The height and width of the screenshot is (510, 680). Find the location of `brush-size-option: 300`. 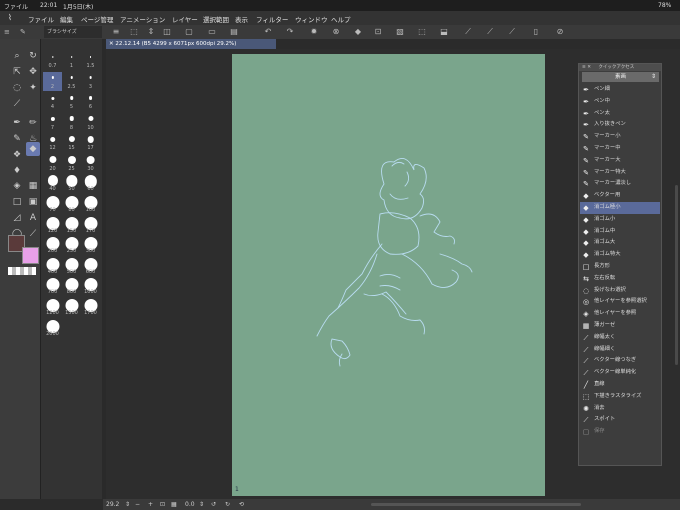

brush-size-option: 300 is located at coordinates (90, 245).